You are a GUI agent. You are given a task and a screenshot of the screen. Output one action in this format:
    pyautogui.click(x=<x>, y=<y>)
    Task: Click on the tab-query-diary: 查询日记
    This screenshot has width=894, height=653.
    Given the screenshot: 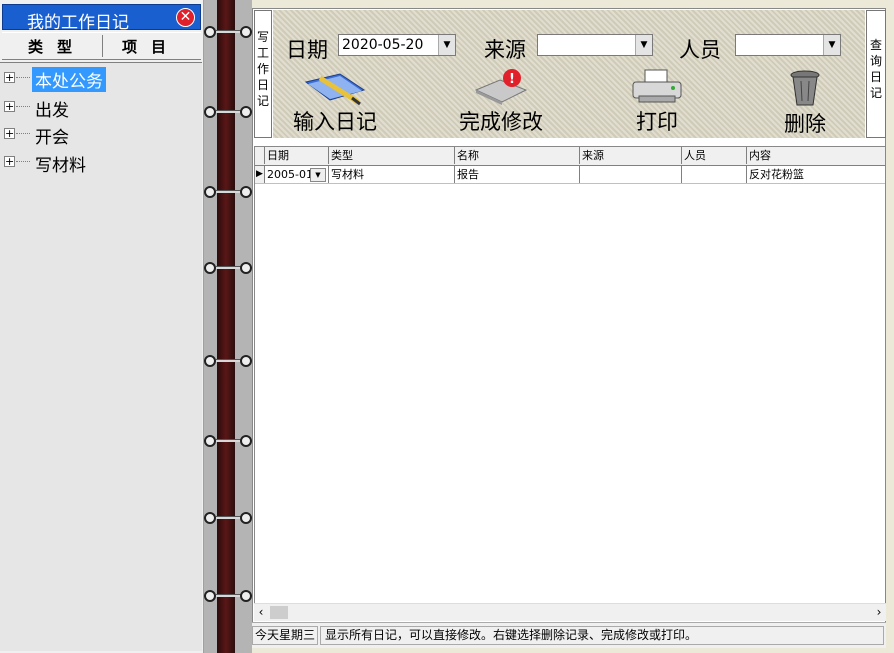 What is the action you would take?
    pyautogui.click(x=876, y=74)
    